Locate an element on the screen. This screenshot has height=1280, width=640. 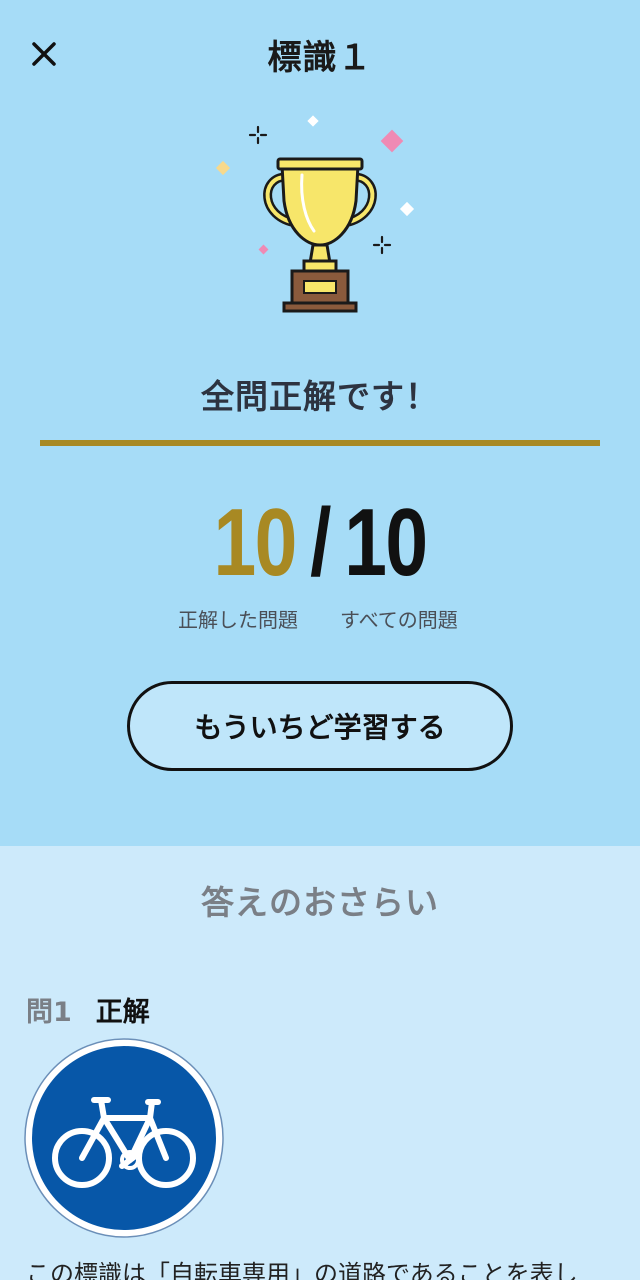
question-result: 正解 is located at coordinates (122, 1012).